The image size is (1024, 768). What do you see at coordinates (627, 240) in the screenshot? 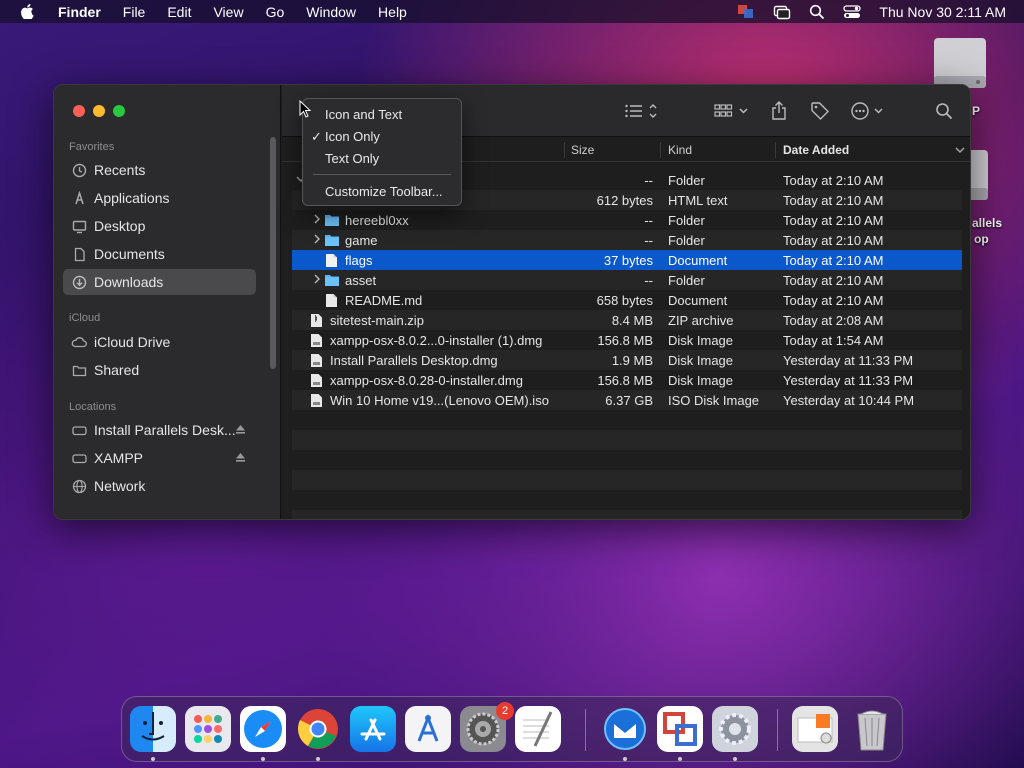
I see `table-row: game -- Folder Today at 2:10 AM` at bounding box center [627, 240].